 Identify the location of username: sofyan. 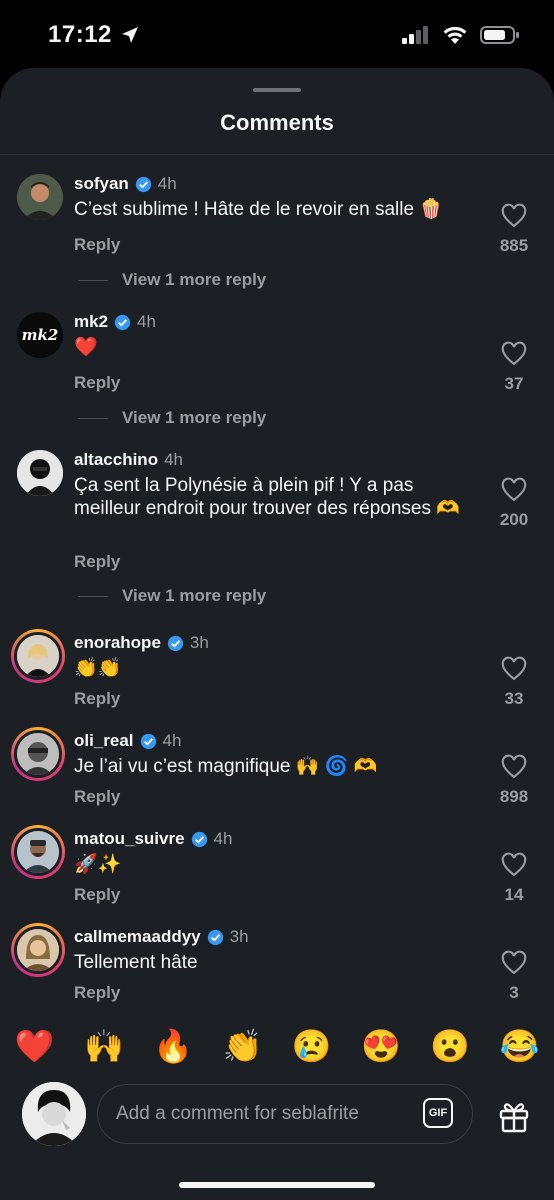
(101, 184).